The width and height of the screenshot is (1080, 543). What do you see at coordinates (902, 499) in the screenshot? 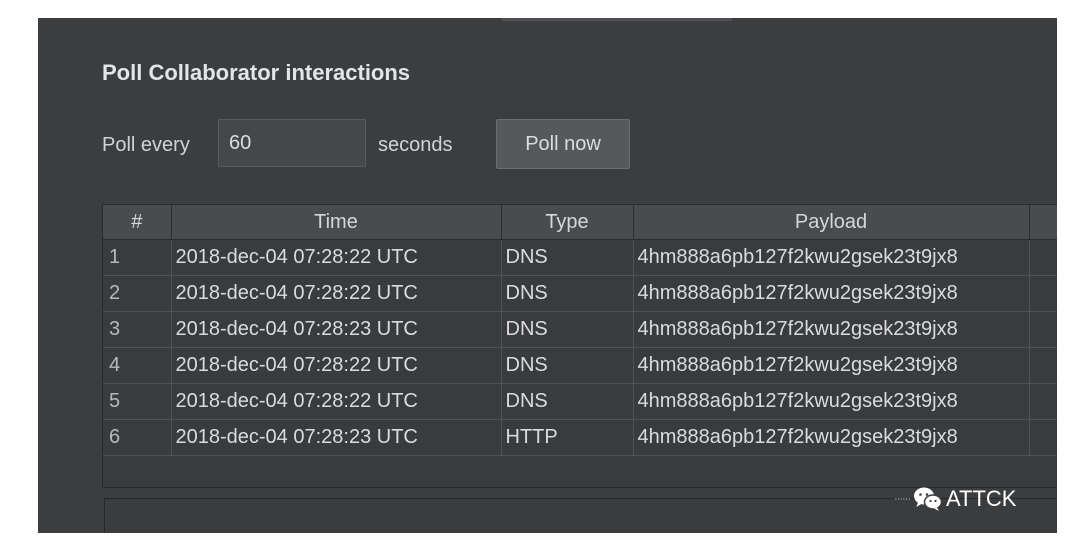
I see `watermark-dots: ······` at bounding box center [902, 499].